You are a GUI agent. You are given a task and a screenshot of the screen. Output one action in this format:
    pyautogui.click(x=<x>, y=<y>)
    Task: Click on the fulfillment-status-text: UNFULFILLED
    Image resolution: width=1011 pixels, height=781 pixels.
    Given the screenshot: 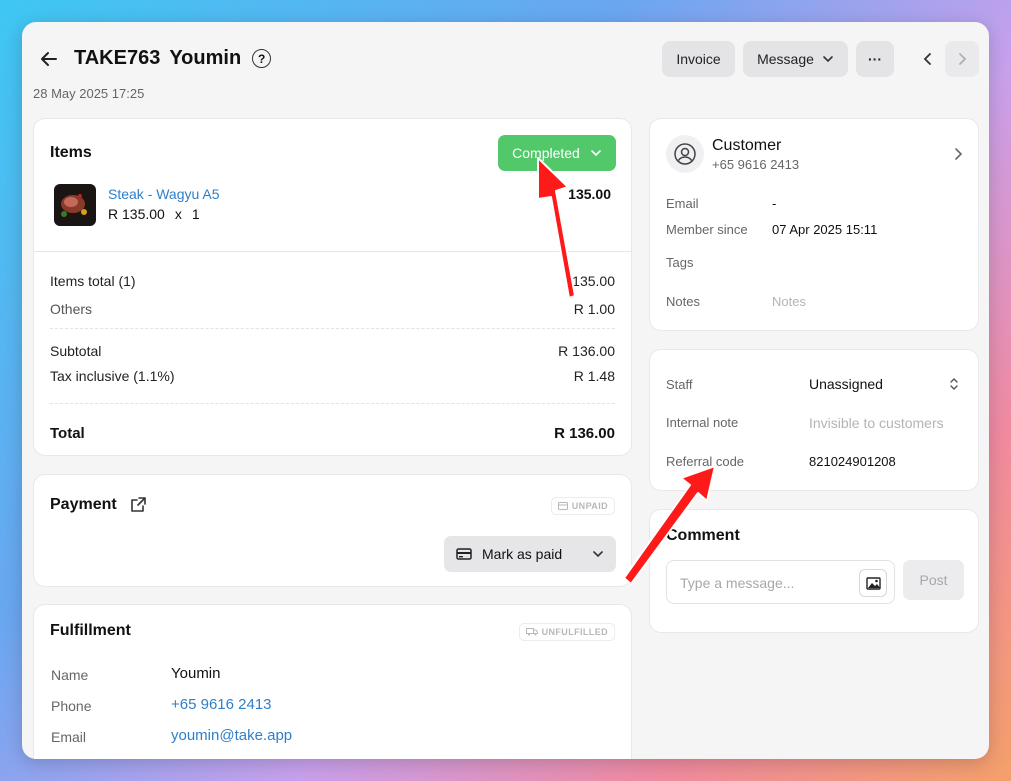 What is the action you would take?
    pyautogui.click(x=574, y=632)
    